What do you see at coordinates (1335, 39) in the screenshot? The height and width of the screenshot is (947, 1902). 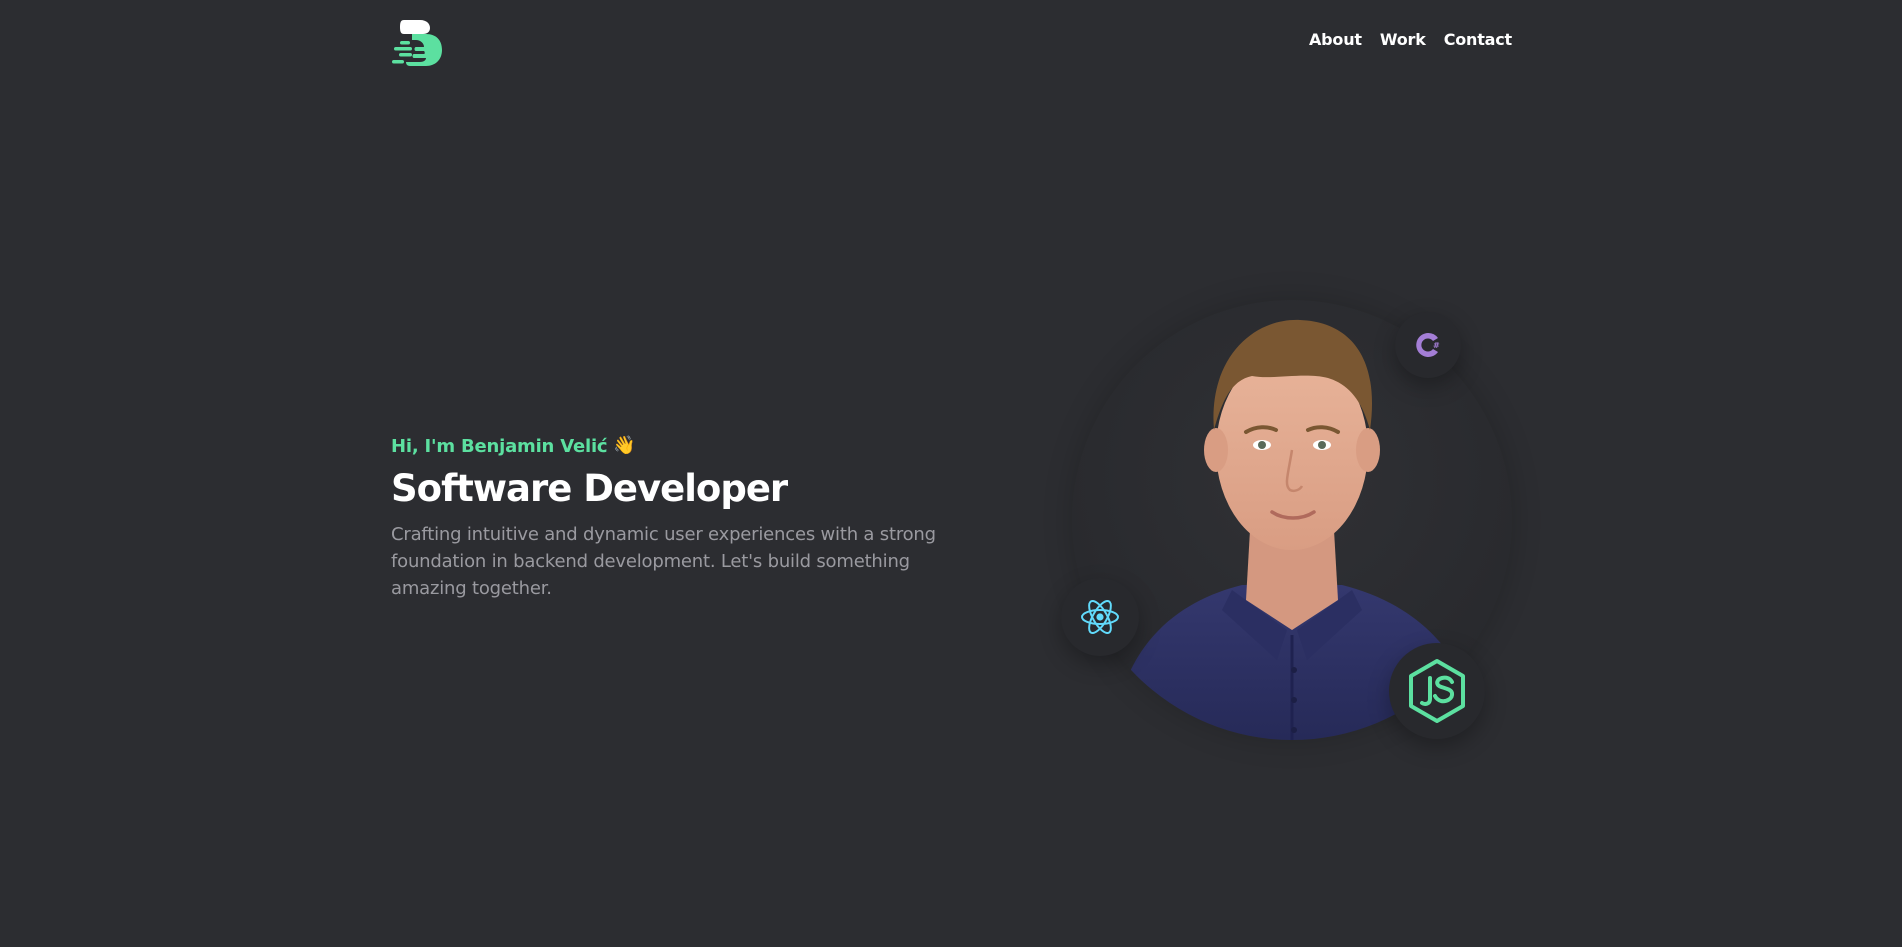 I see `nav-about-link: About` at bounding box center [1335, 39].